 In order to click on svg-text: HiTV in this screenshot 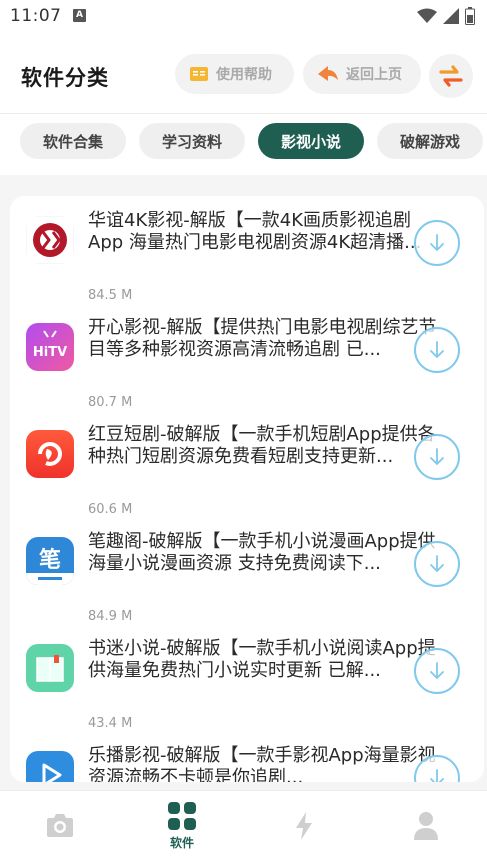, I will do `click(50, 352)`.